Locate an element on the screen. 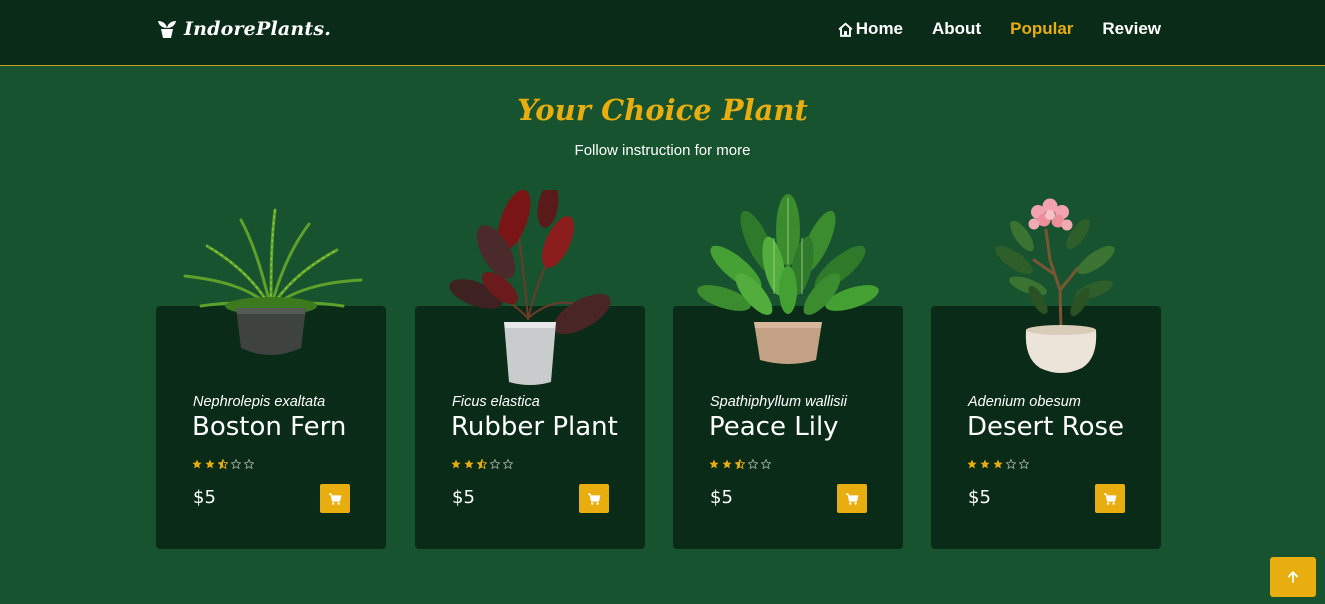  home-icon is located at coordinates (845, 29).